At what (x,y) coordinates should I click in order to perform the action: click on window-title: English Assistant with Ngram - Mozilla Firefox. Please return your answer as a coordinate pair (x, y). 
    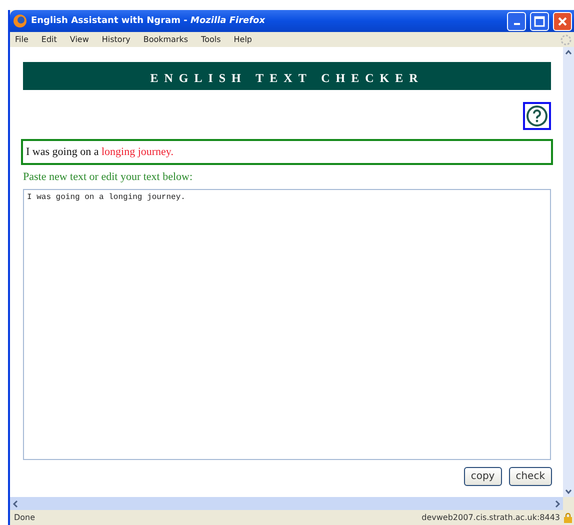
    Looking at the image, I should click on (148, 21).